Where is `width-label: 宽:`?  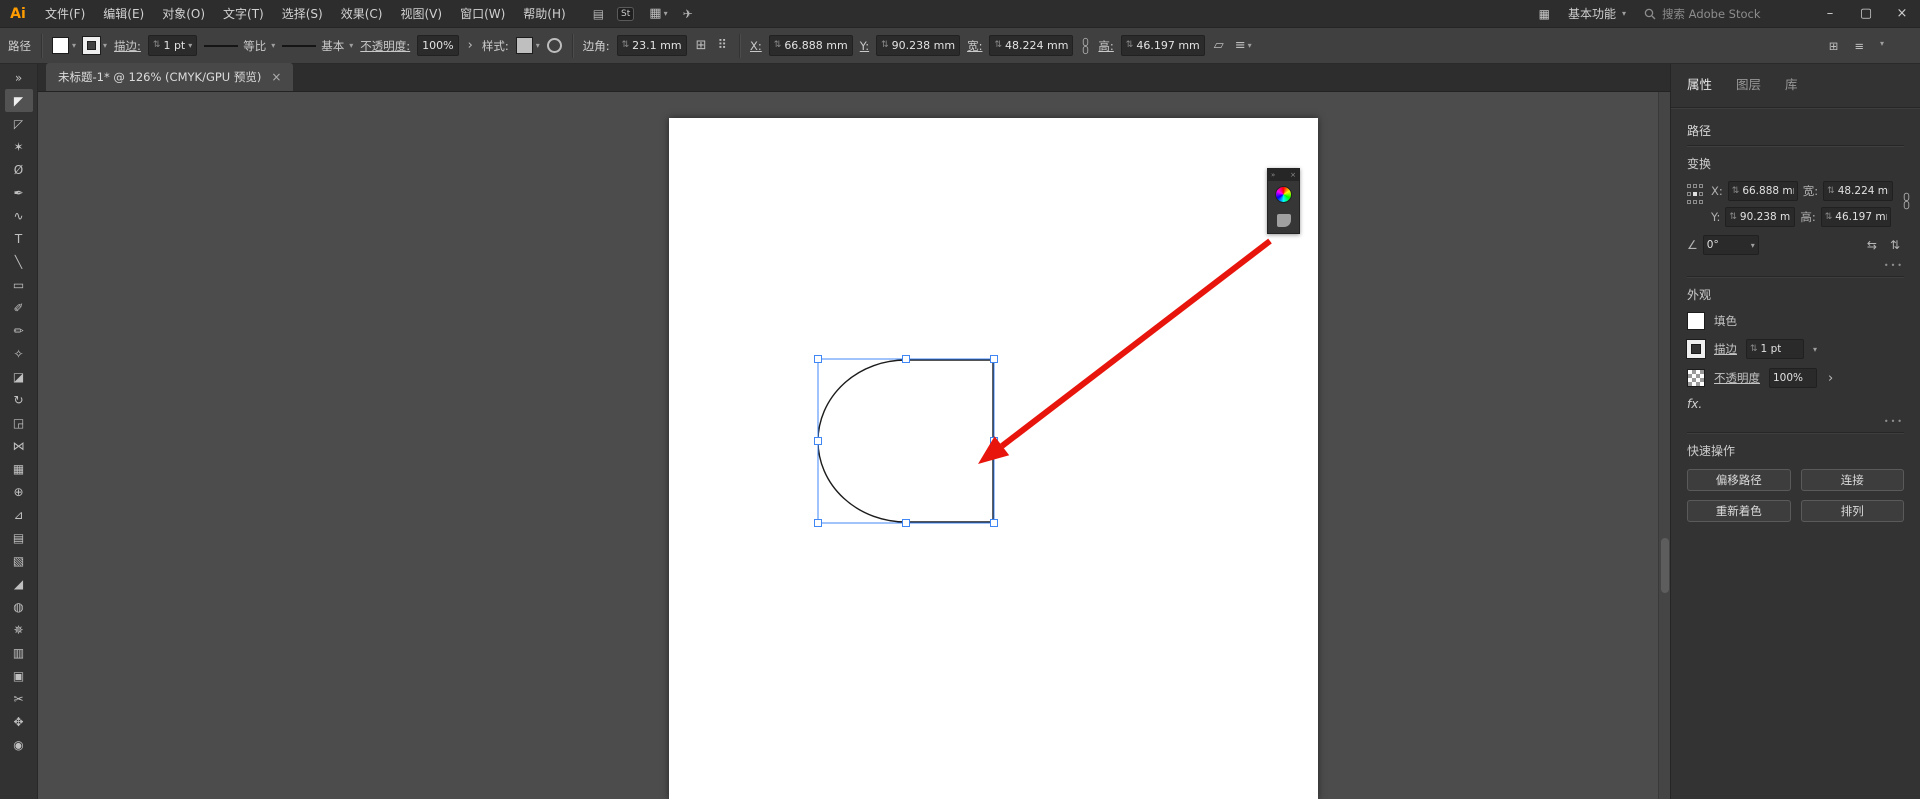
width-label: 宽: is located at coordinates (974, 46).